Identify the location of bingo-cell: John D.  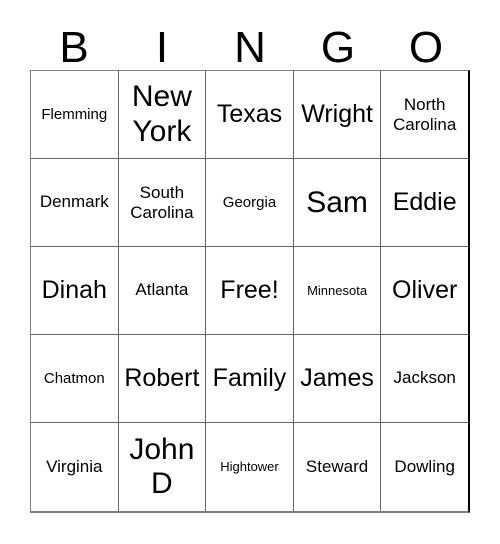
(162, 467).